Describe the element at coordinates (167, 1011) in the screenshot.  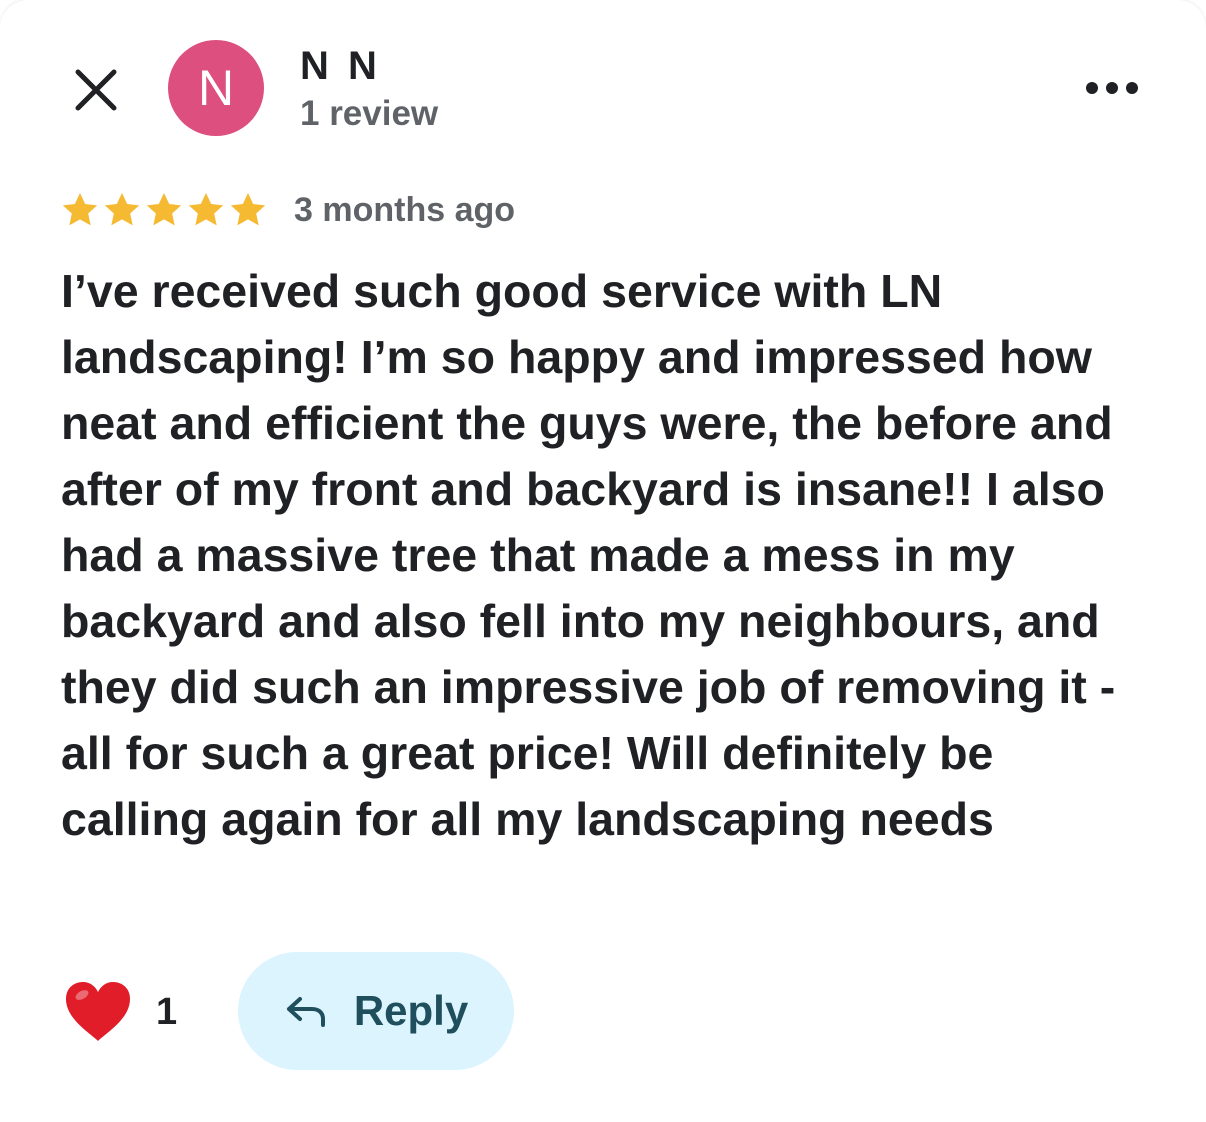
I see `like-count: 1` at that location.